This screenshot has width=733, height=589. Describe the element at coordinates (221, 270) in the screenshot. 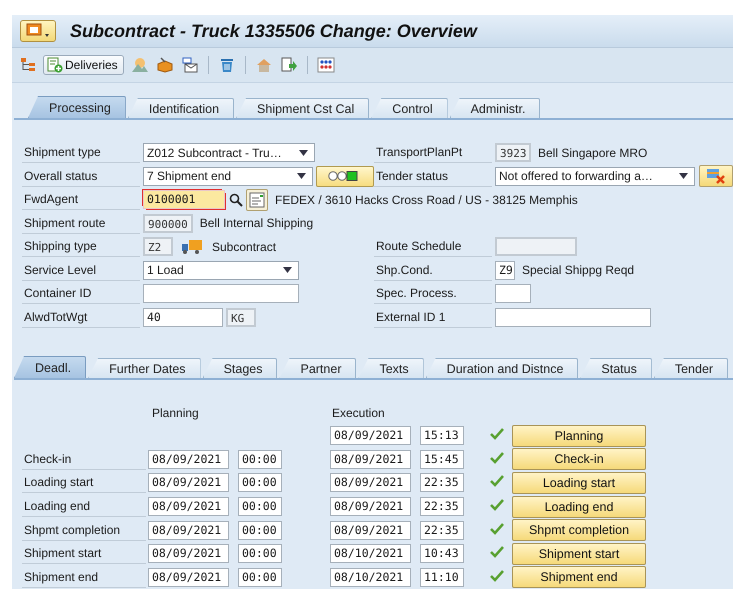

I see `dropdown: 1 Load` at that location.